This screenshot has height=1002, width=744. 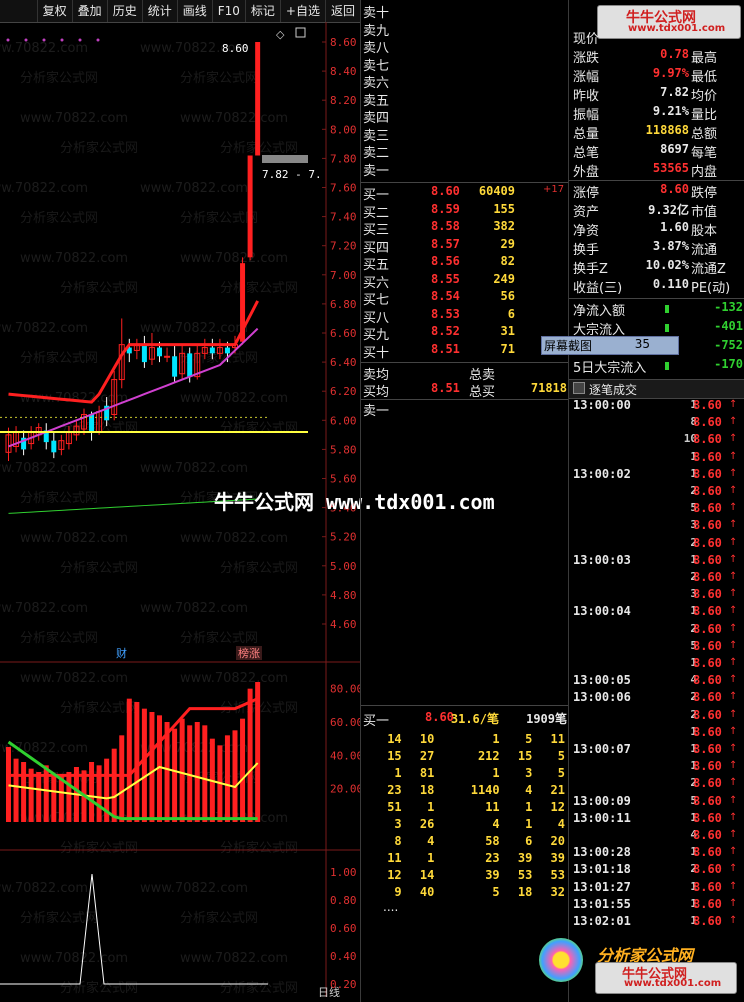 What do you see at coordinates (465, 246) in the screenshot?
I see `bid-row: 买四 8.57 29` at bounding box center [465, 246].